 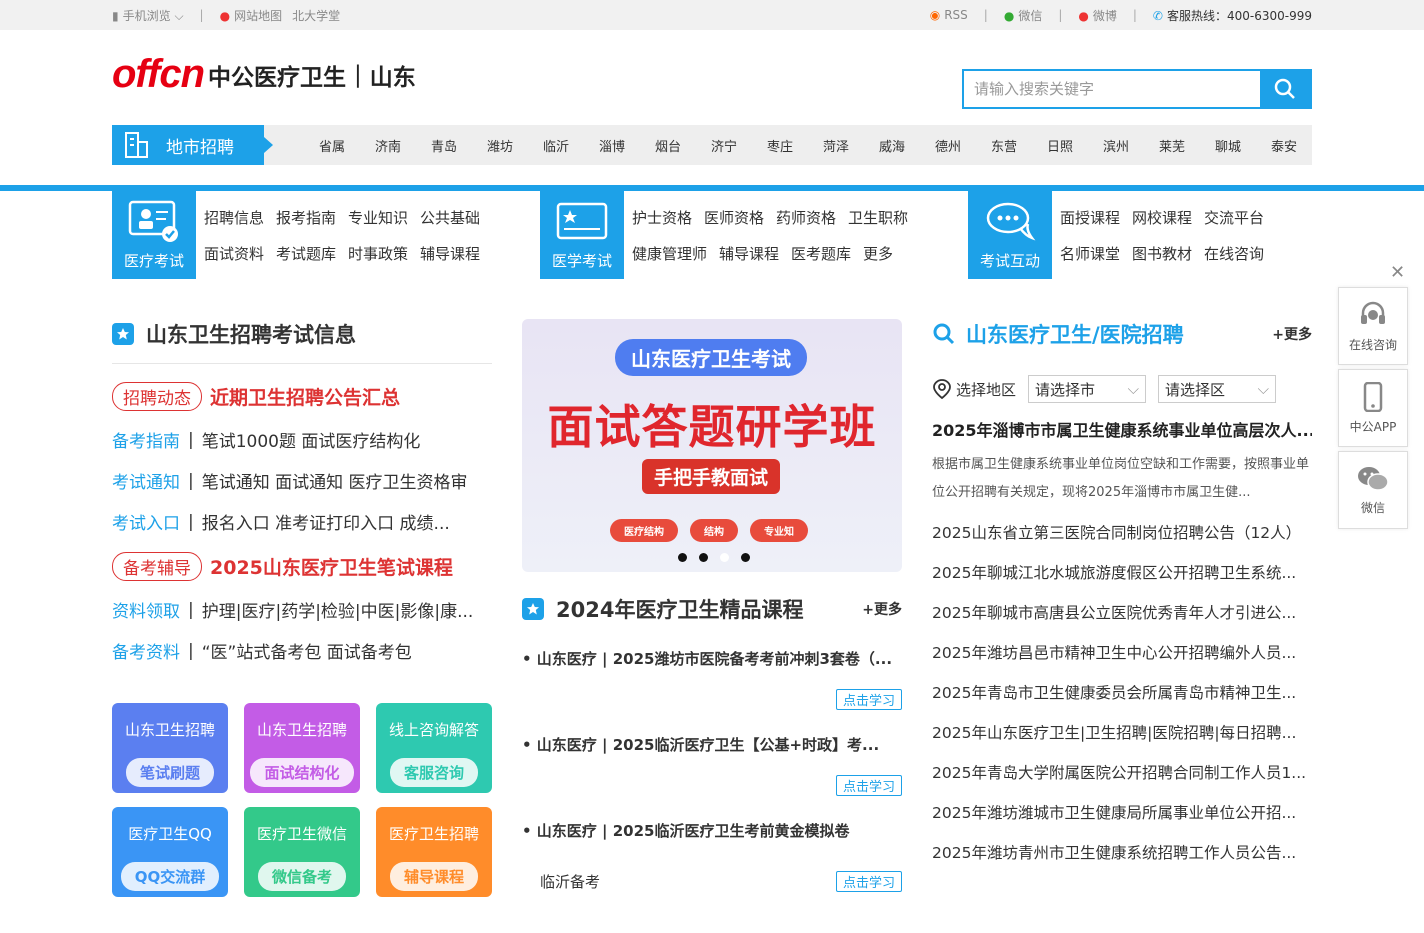 What do you see at coordinates (433, 772) in the screenshot?
I see `tile-button: 客服咨询` at bounding box center [433, 772].